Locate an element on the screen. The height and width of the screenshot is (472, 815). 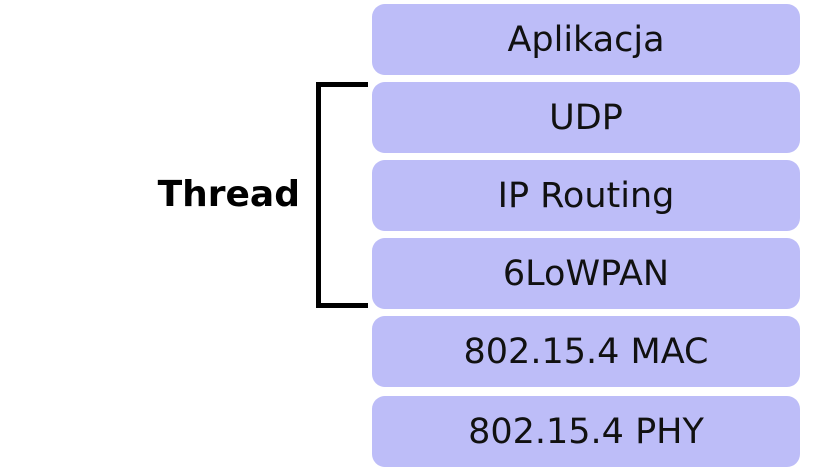
layer-label: 802.15.4 PHY is located at coordinates (586, 431).